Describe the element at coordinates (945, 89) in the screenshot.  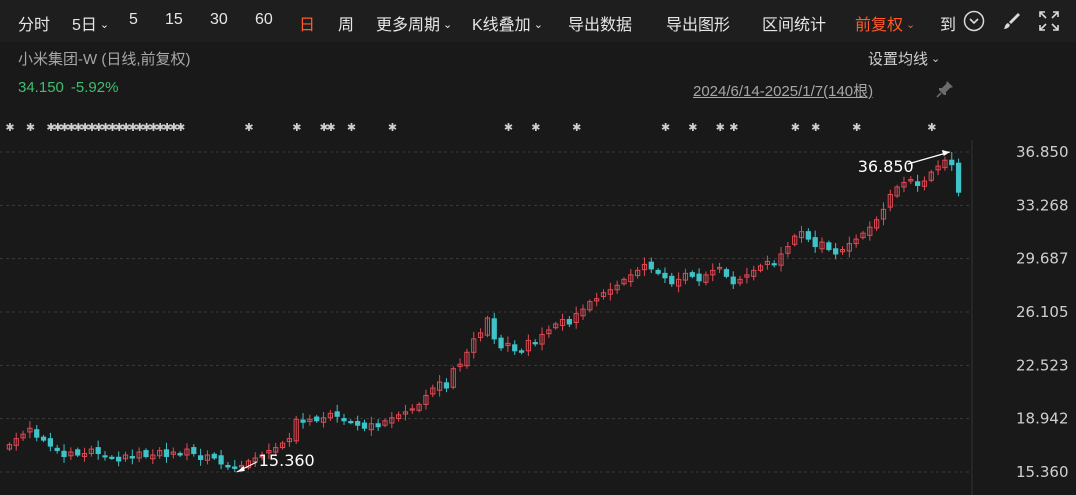
I see `pin-icon` at that location.